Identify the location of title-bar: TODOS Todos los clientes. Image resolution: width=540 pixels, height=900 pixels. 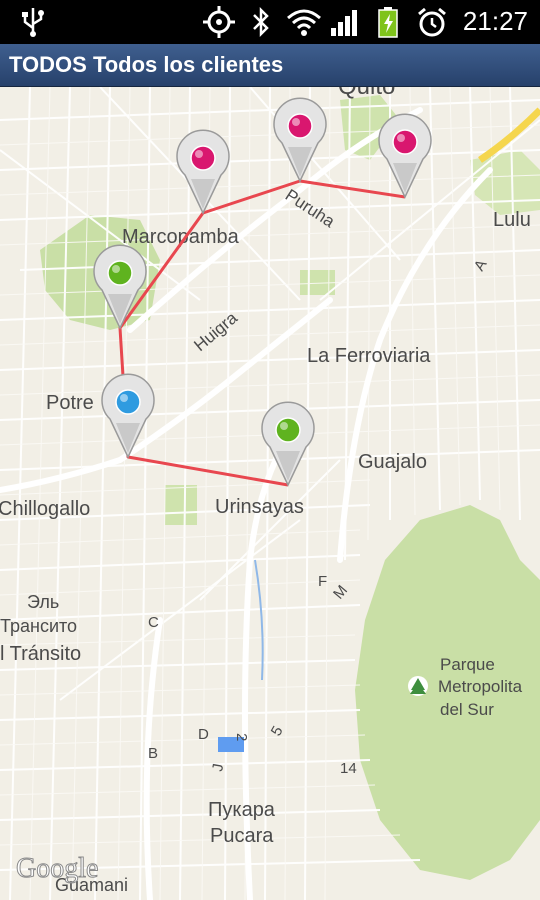
(270, 65).